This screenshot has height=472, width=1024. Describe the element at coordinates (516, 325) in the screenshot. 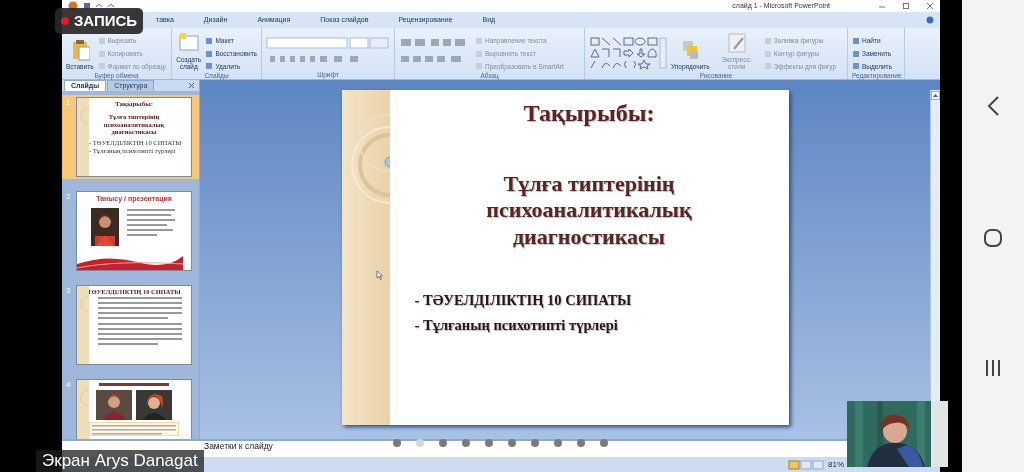

I see `slide-bullet: - Тұлғаның психотипті түрлері` at that location.